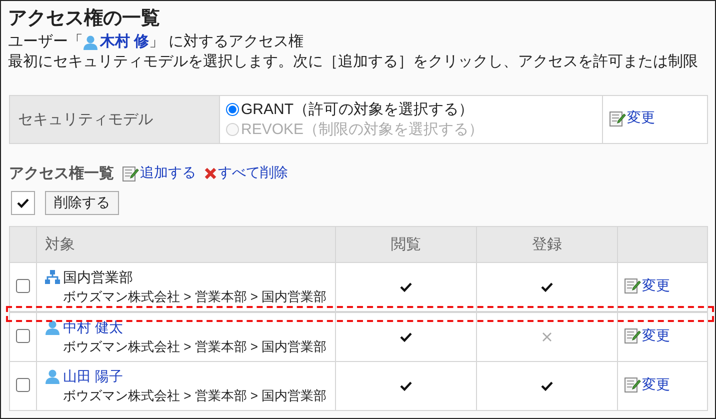 This screenshot has width=716, height=419. What do you see at coordinates (125, 42) in the screenshot?
I see `user-link: 木村 修` at bounding box center [125, 42].